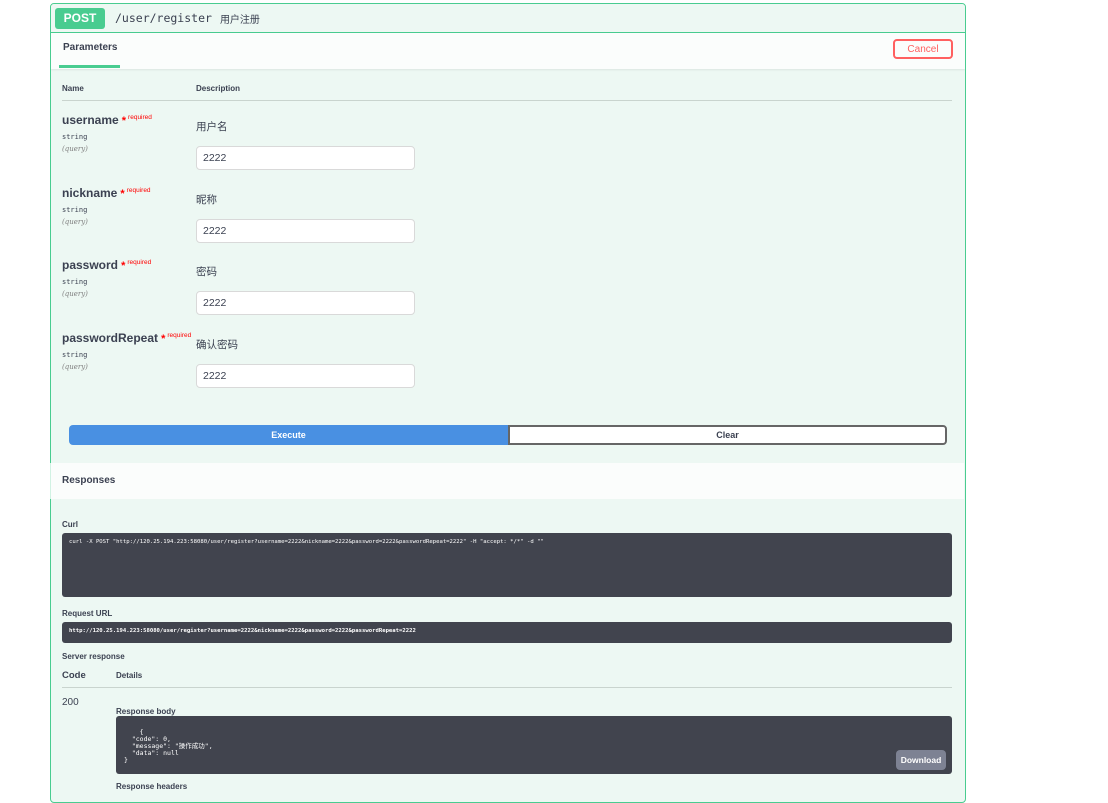 Image resolution: width=1108 pixels, height=803 pixels. What do you see at coordinates (70, 524) in the screenshot?
I see `curl-label: Curl` at bounding box center [70, 524].